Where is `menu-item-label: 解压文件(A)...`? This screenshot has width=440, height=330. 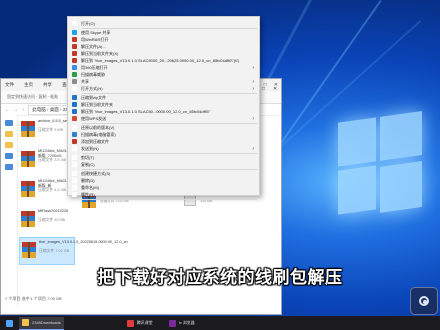
menu-item-label: 解压文件(A)... is located at coordinates (93, 46).